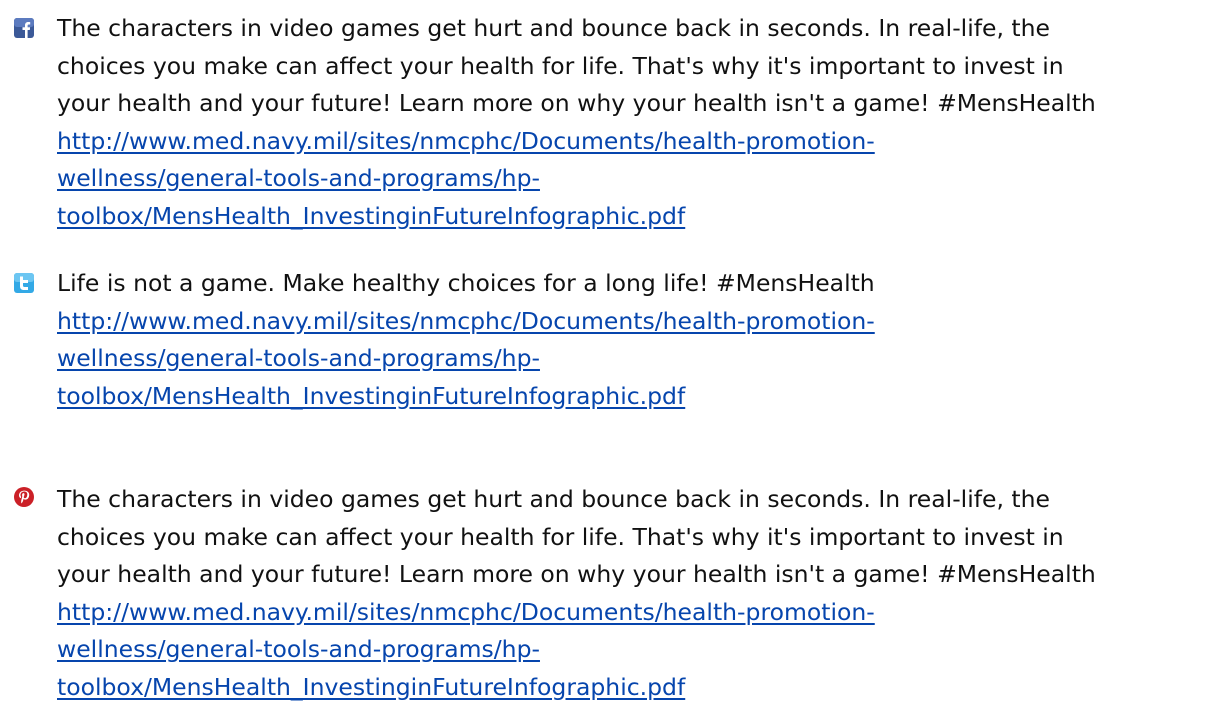 Image resolution: width=1208 pixels, height=717 pixels. I want to click on twitter-icon, so click(24, 283).